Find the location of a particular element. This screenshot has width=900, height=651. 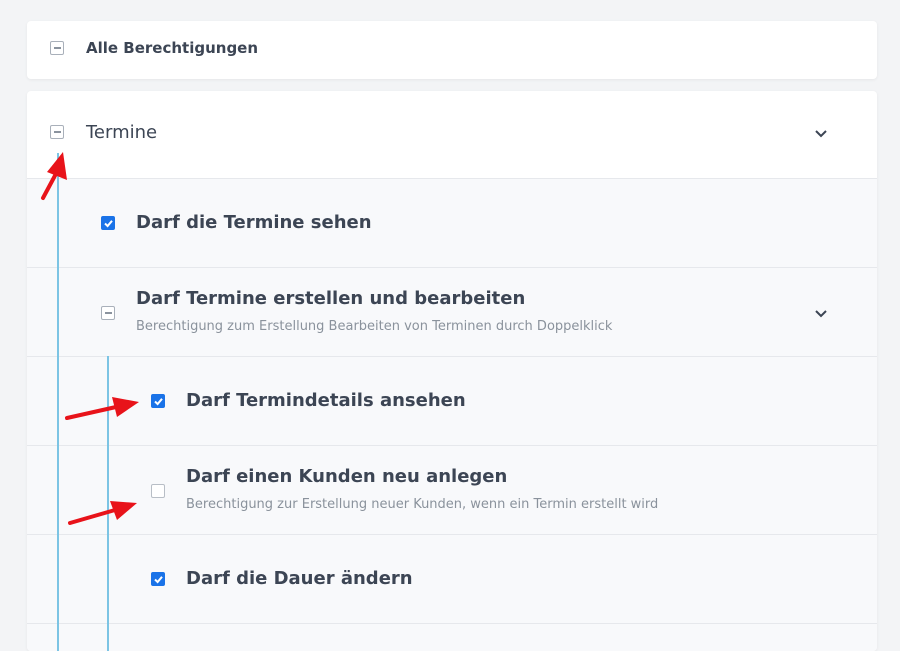

annotation-arrows is located at coordinates (90, 338).